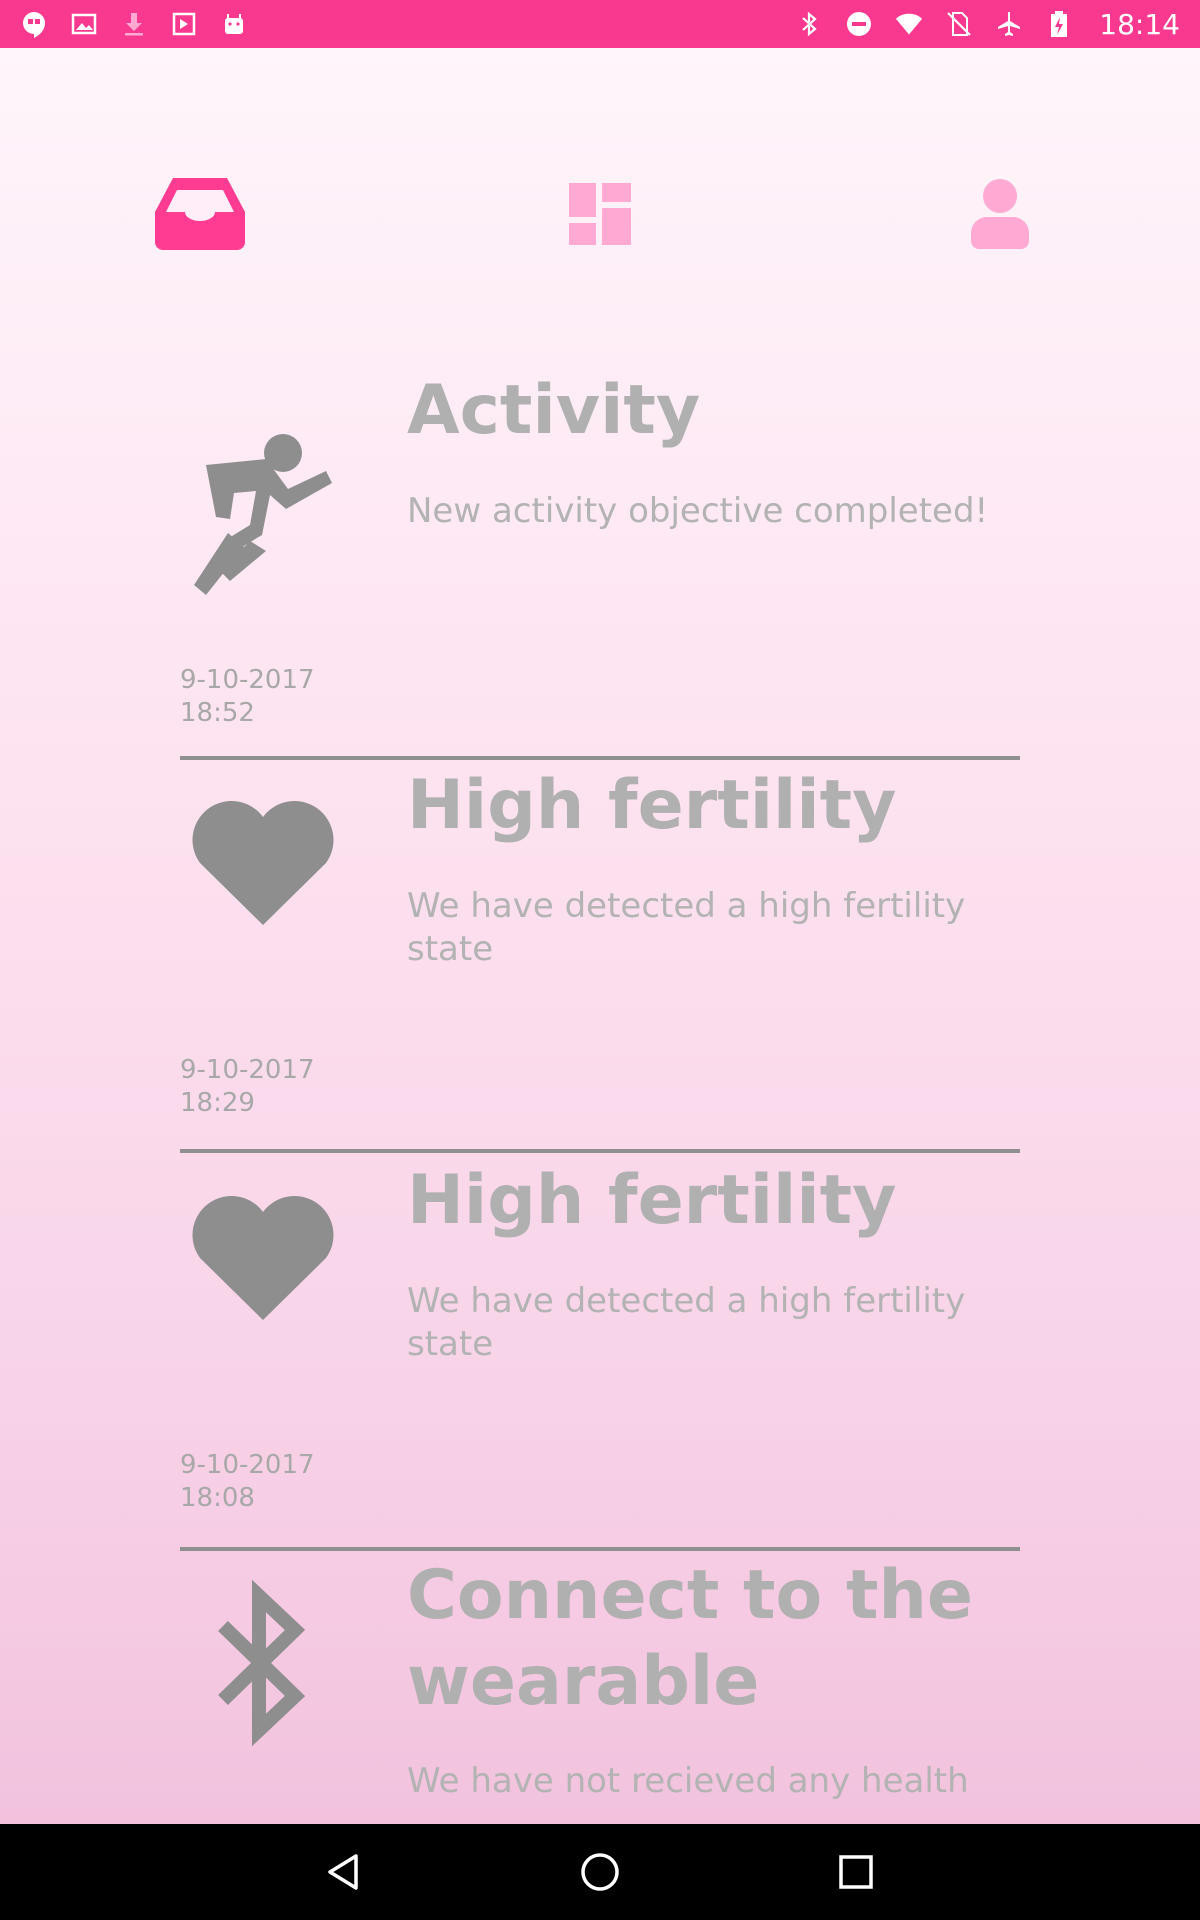  What do you see at coordinates (184, 24) in the screenshot?
I see `play-store-icon` at bounding box center [184, 24].